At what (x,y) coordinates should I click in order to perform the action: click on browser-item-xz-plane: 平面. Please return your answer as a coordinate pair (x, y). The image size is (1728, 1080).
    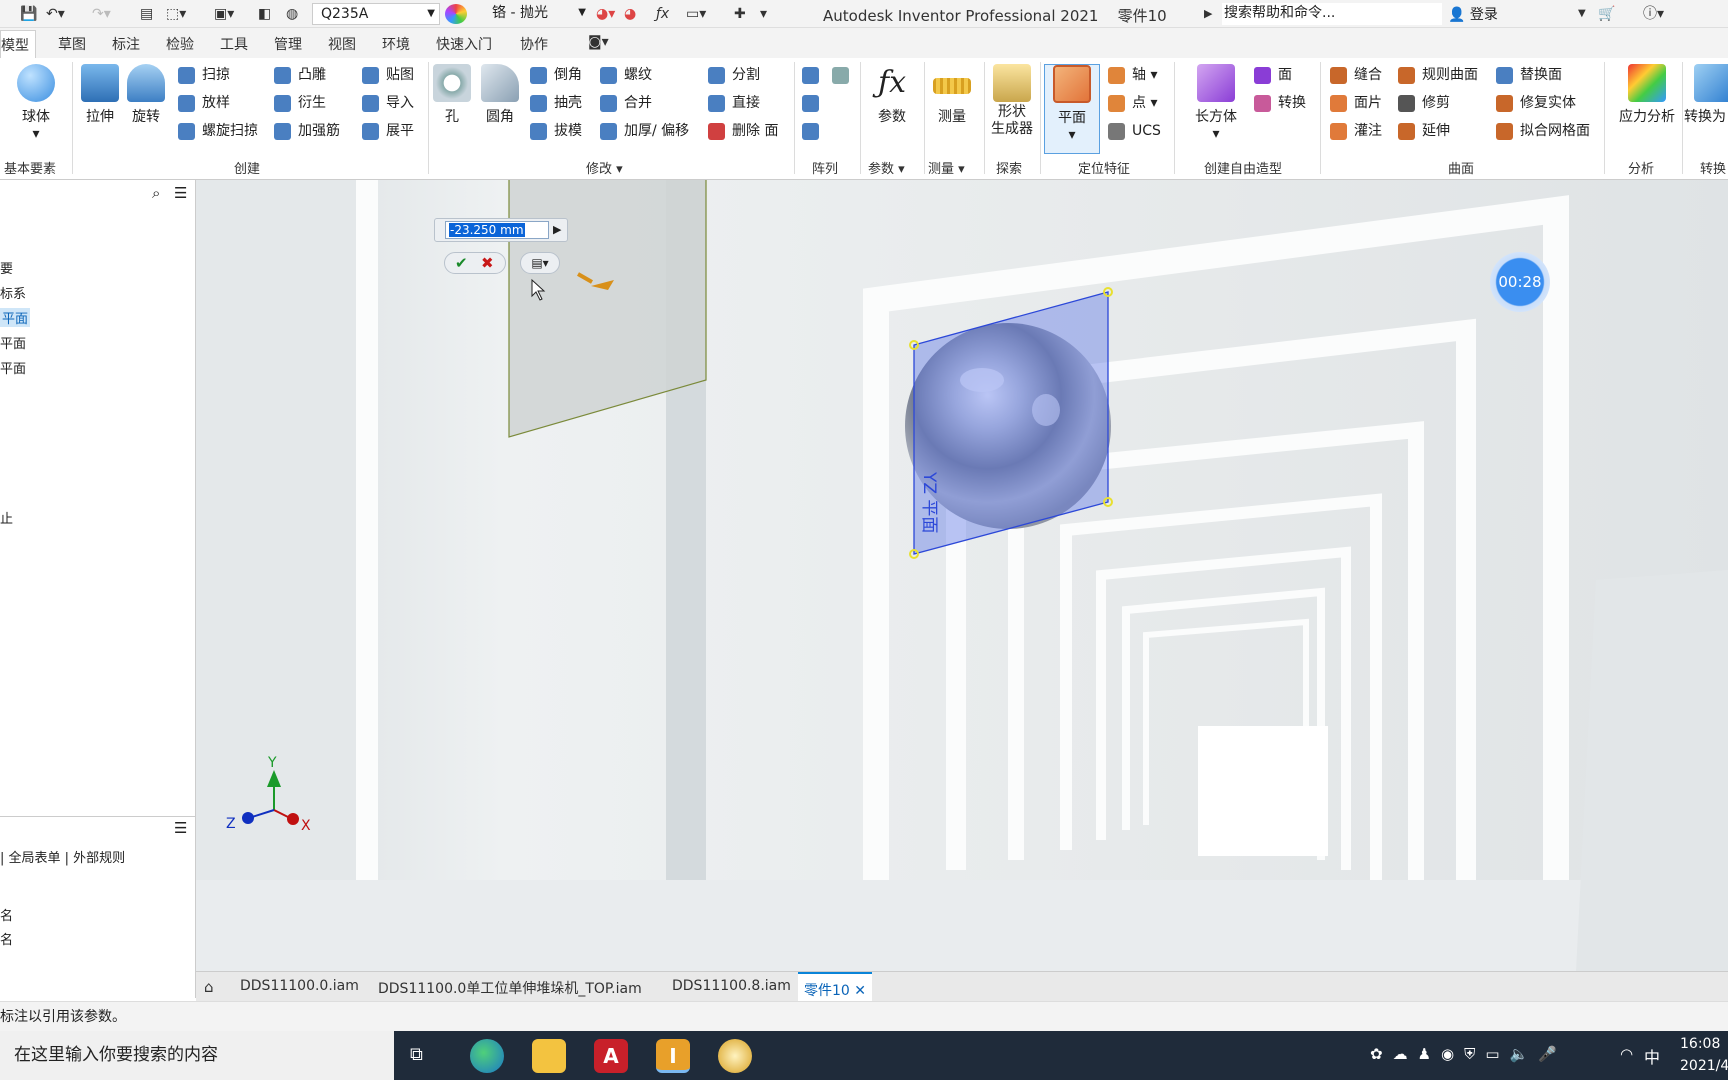
    Looking at the image, I should click on (13, 342).